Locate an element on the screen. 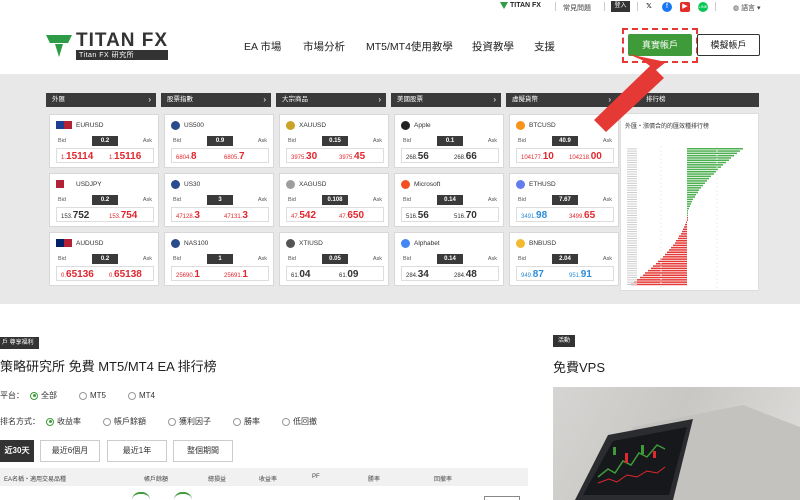  col-win-rate: 勝率 is located at coordinates (374, 480).